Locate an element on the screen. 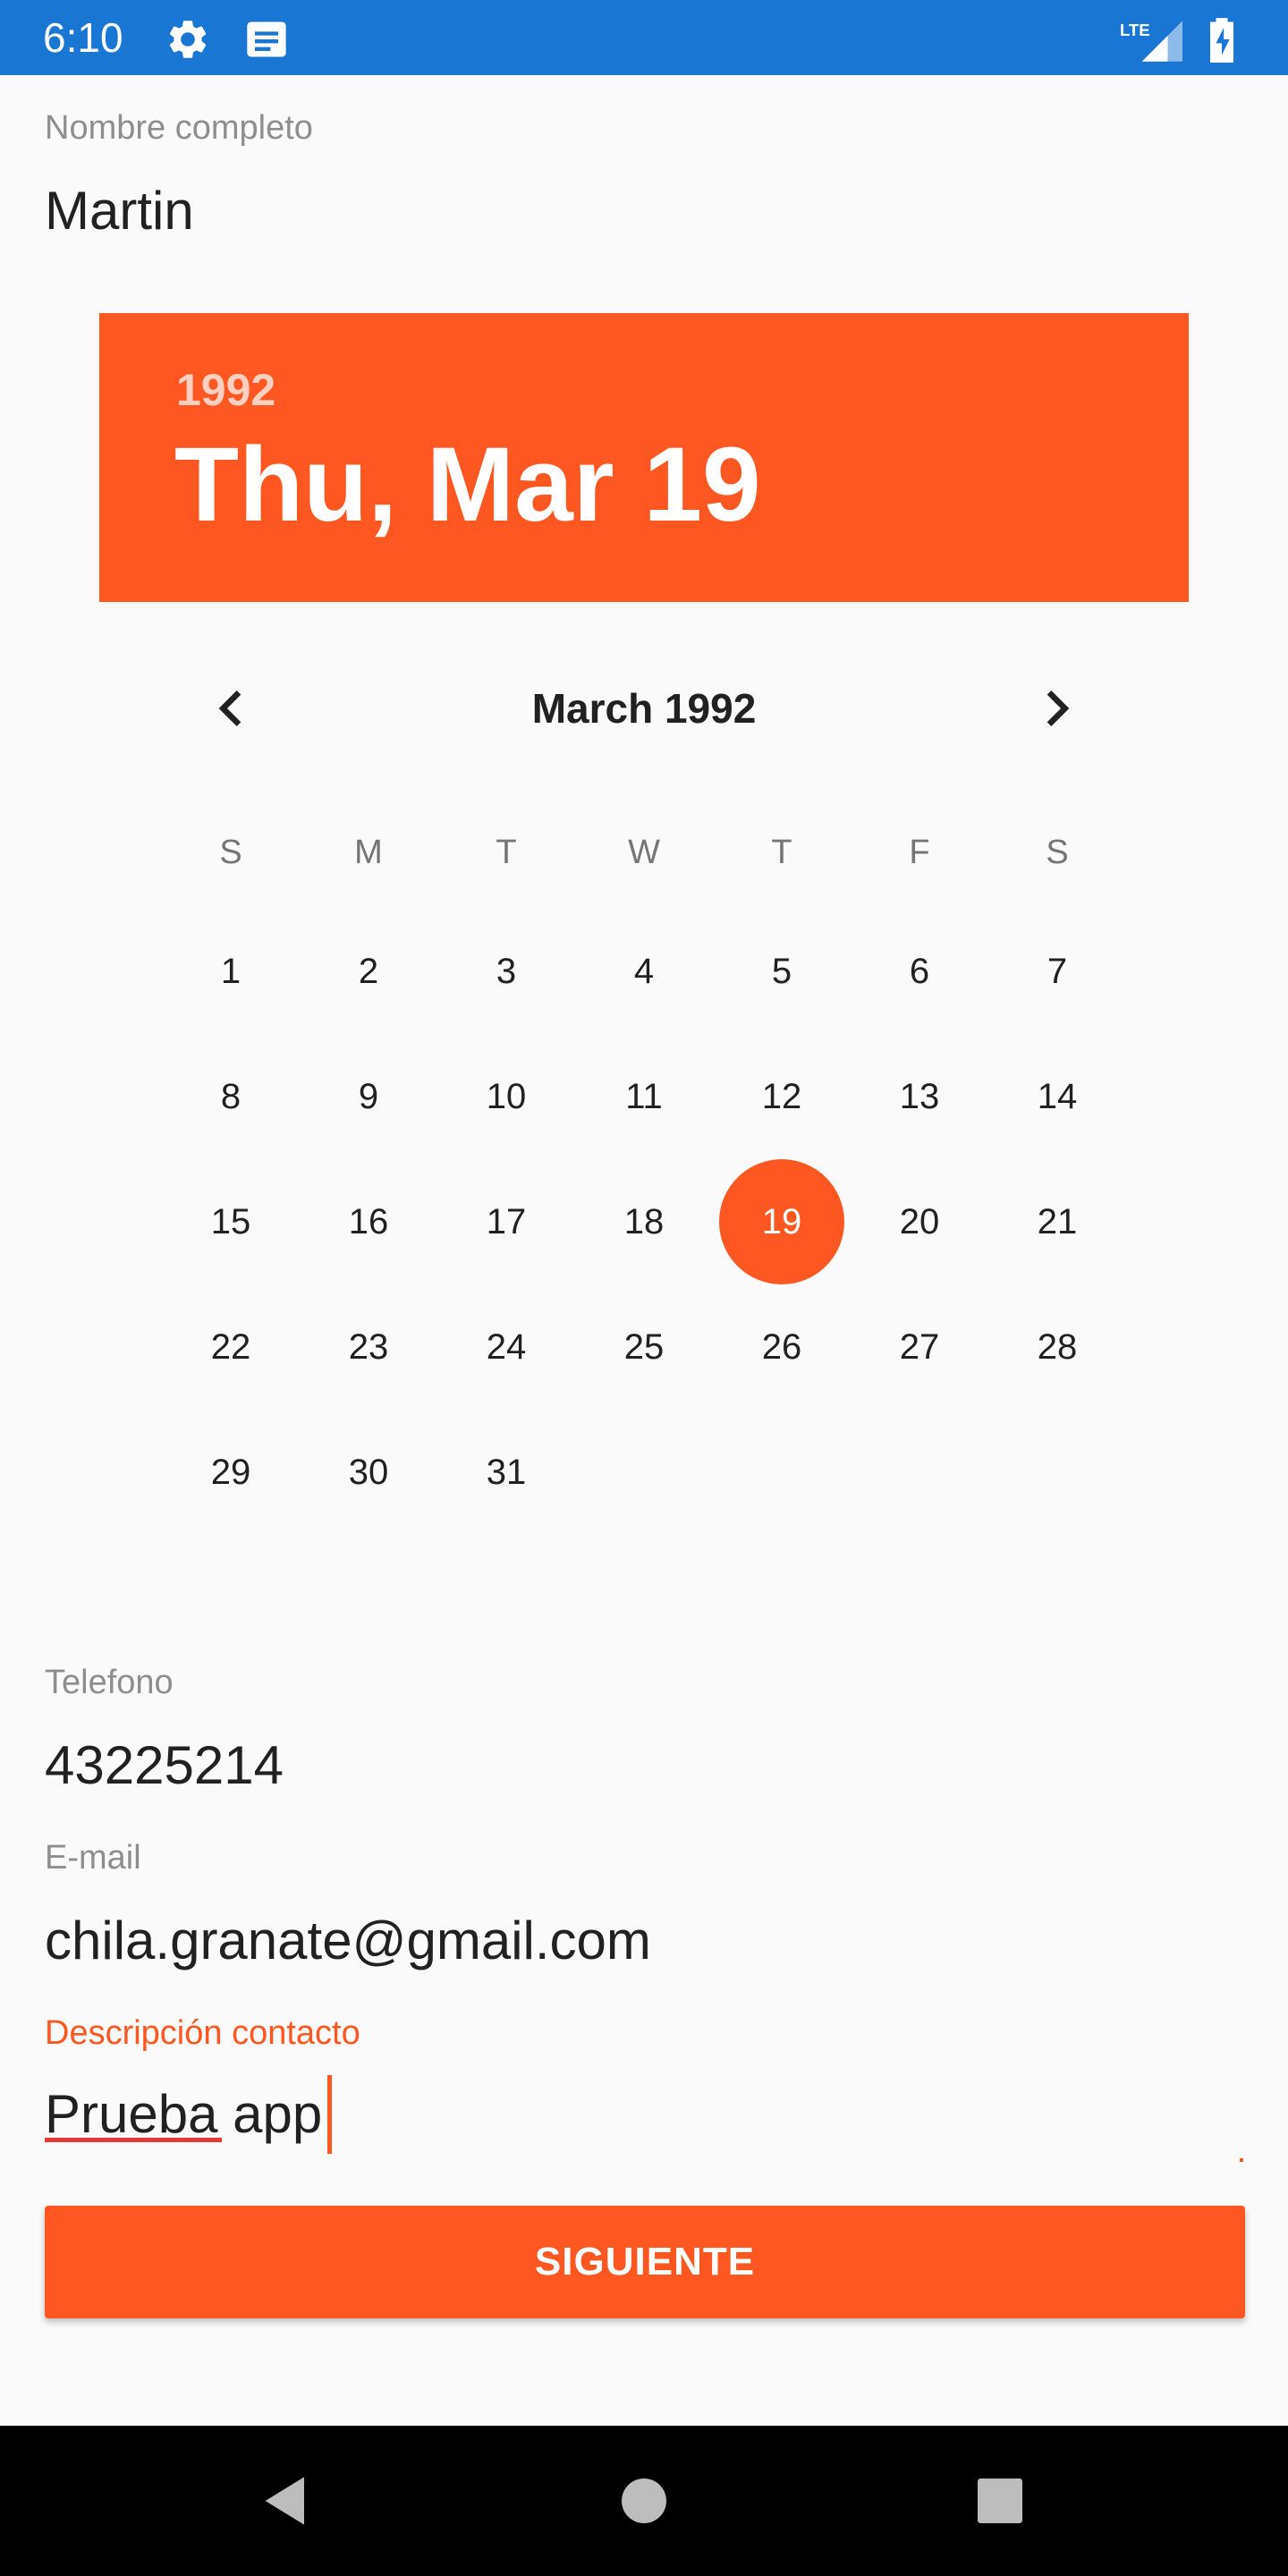 This screenshot has height=2576, width=1288. calendar-day: 14 is located at coordinates (1057, 1096).